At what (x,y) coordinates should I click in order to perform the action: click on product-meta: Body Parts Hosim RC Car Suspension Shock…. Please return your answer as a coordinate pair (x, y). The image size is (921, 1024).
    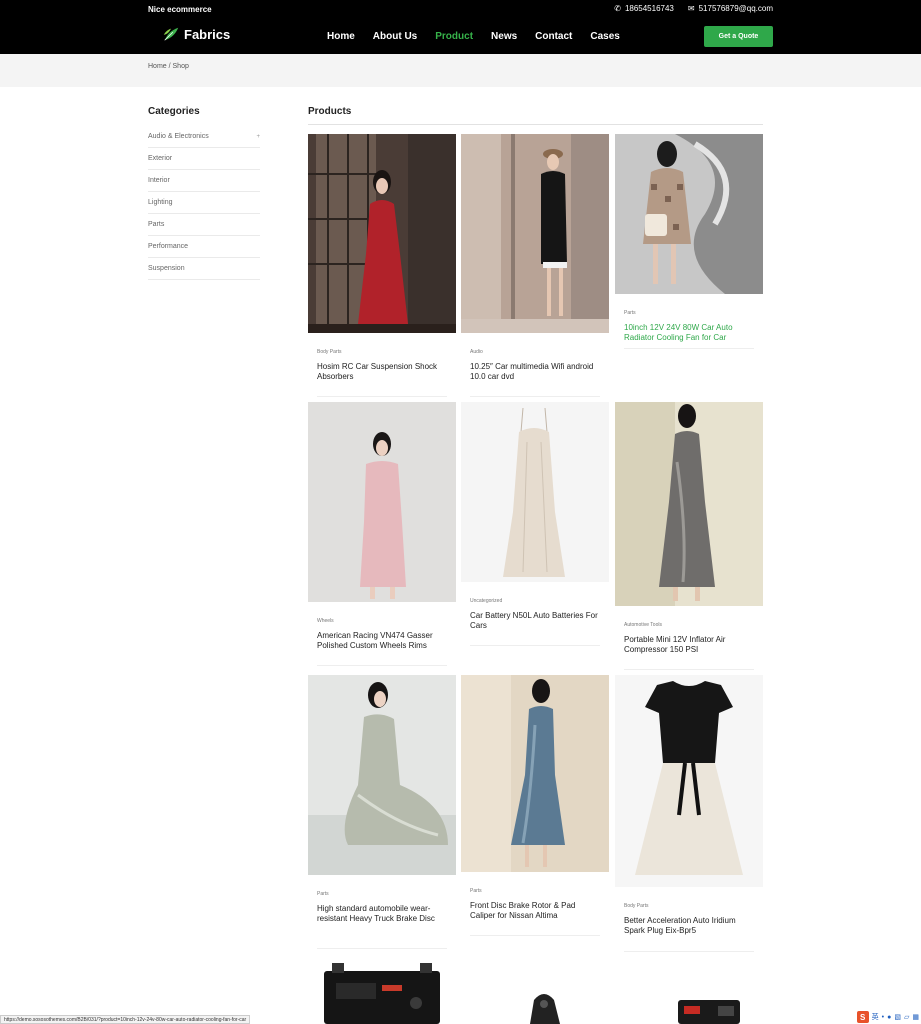
    Looking at the image, I should click on (382, 365).